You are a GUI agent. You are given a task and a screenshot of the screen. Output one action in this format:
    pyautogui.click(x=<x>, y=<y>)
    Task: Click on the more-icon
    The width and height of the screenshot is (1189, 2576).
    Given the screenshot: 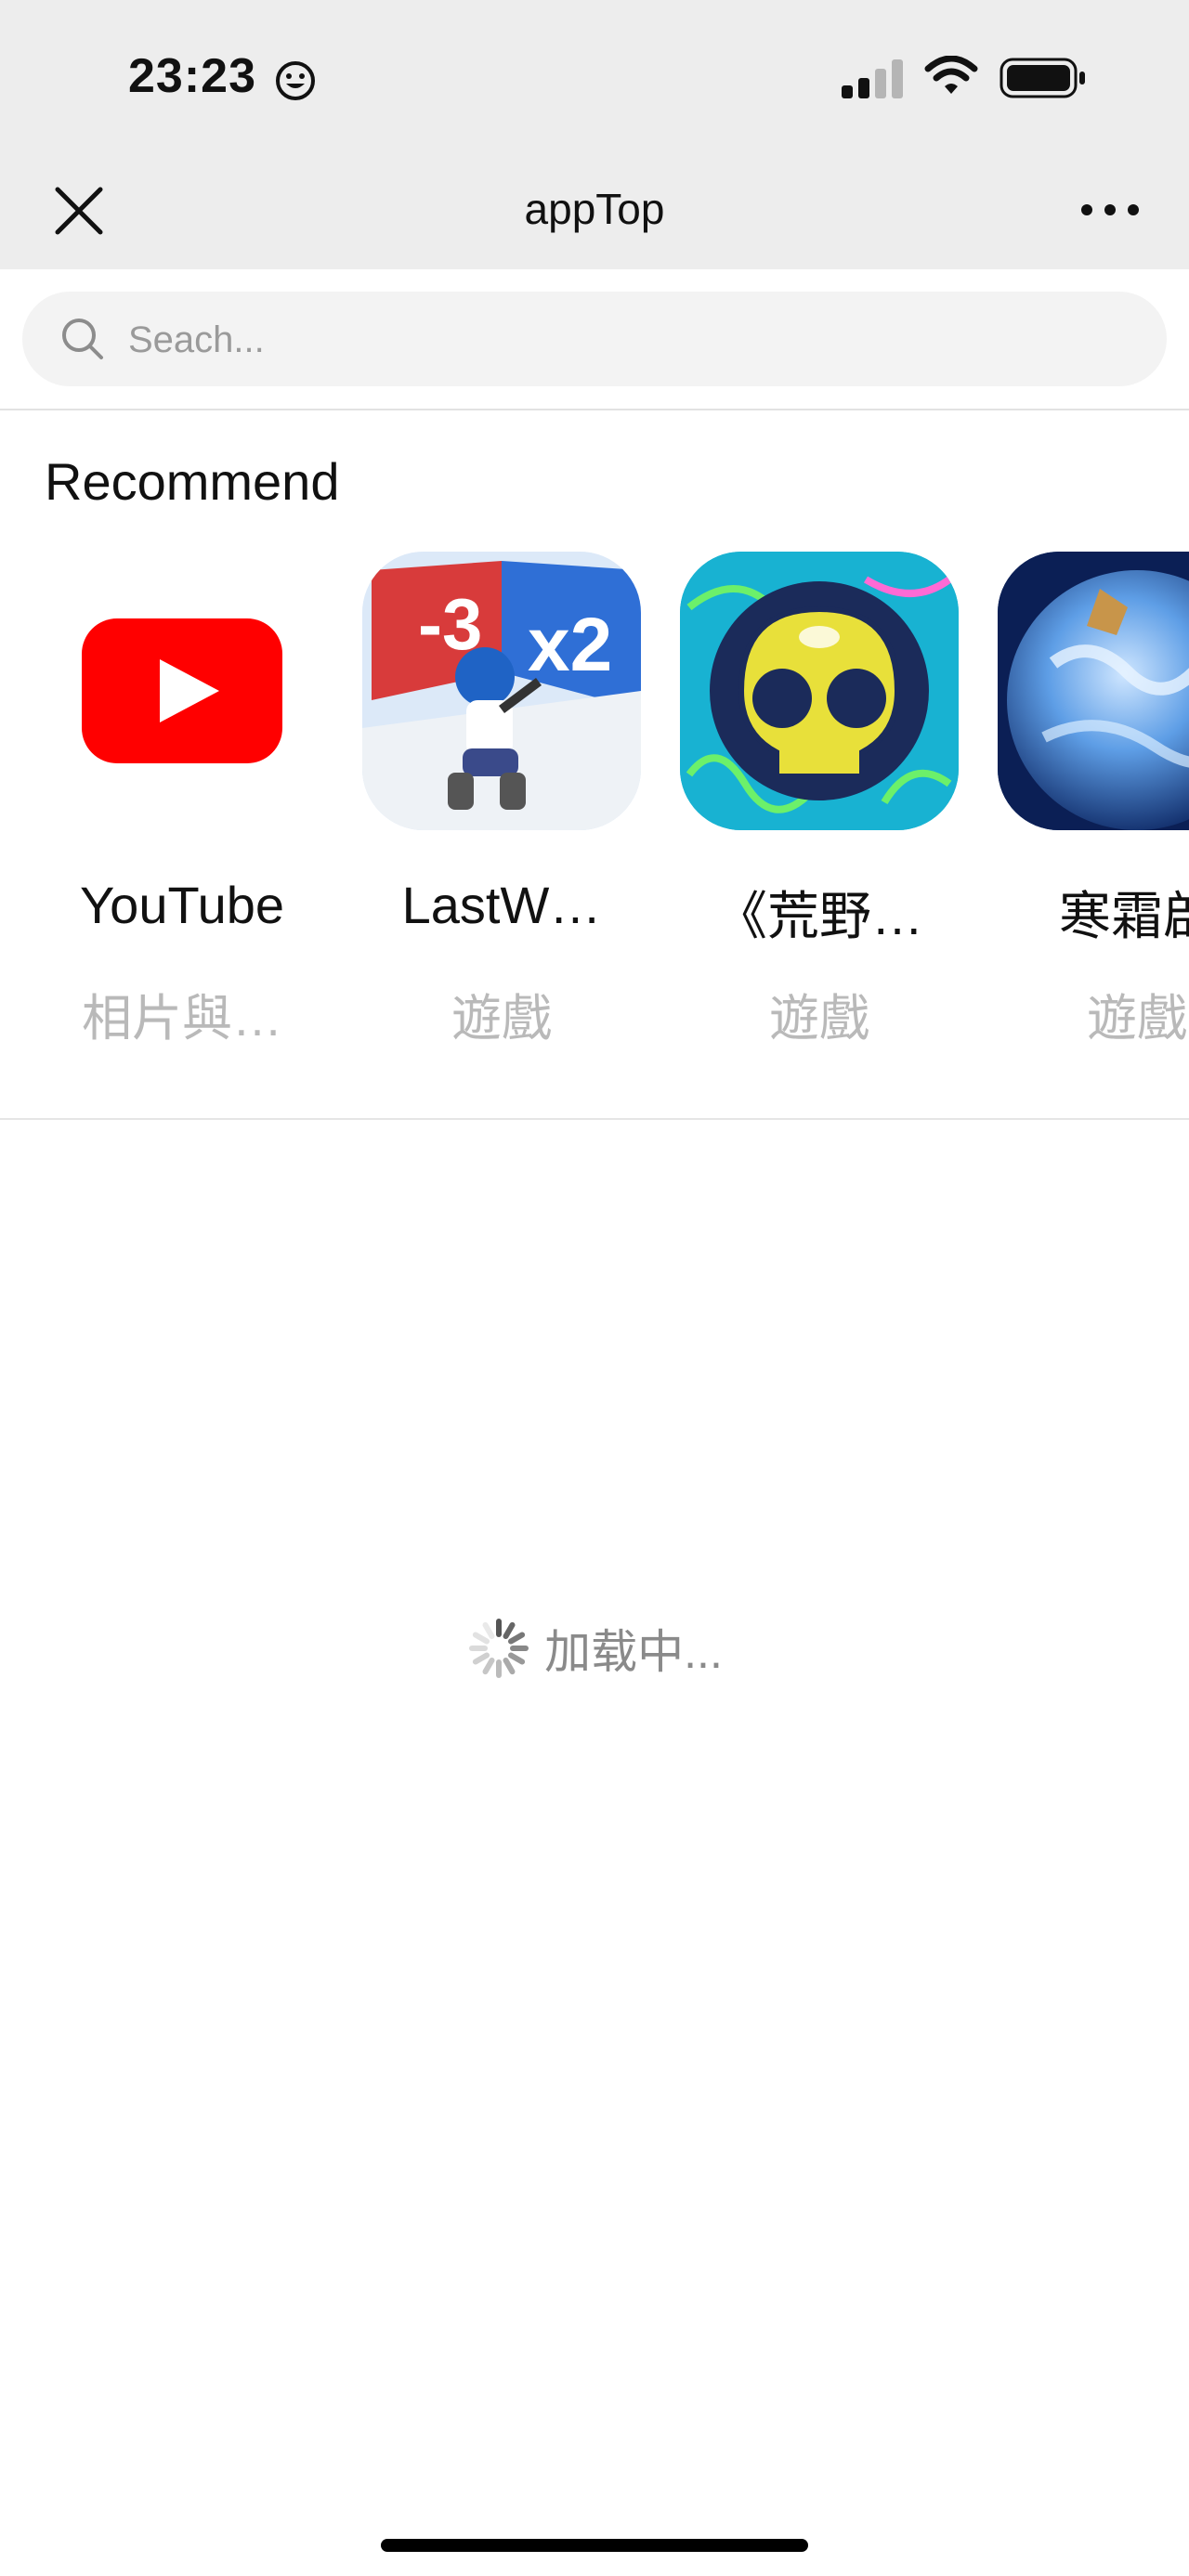 What is the action you would take?
    pyautogui.click(x=1110, y=209)
    